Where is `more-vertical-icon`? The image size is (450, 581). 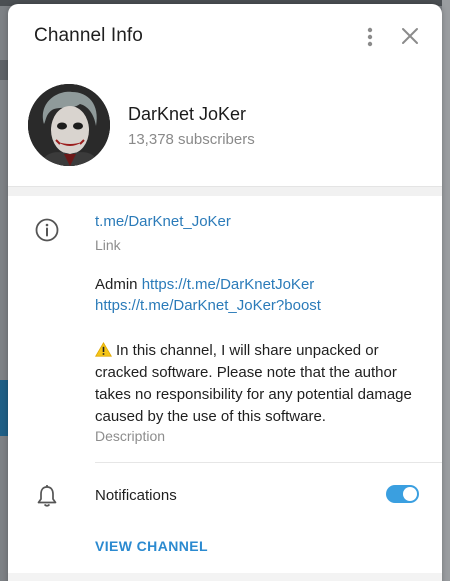
more-vertical-icon is located at coordinates (370, 37).